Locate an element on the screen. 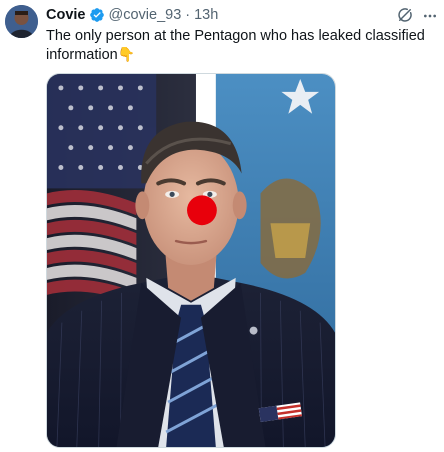 The height and width of the screenshot is (452, 444). clown-nose is located at coordinates (202, 210).